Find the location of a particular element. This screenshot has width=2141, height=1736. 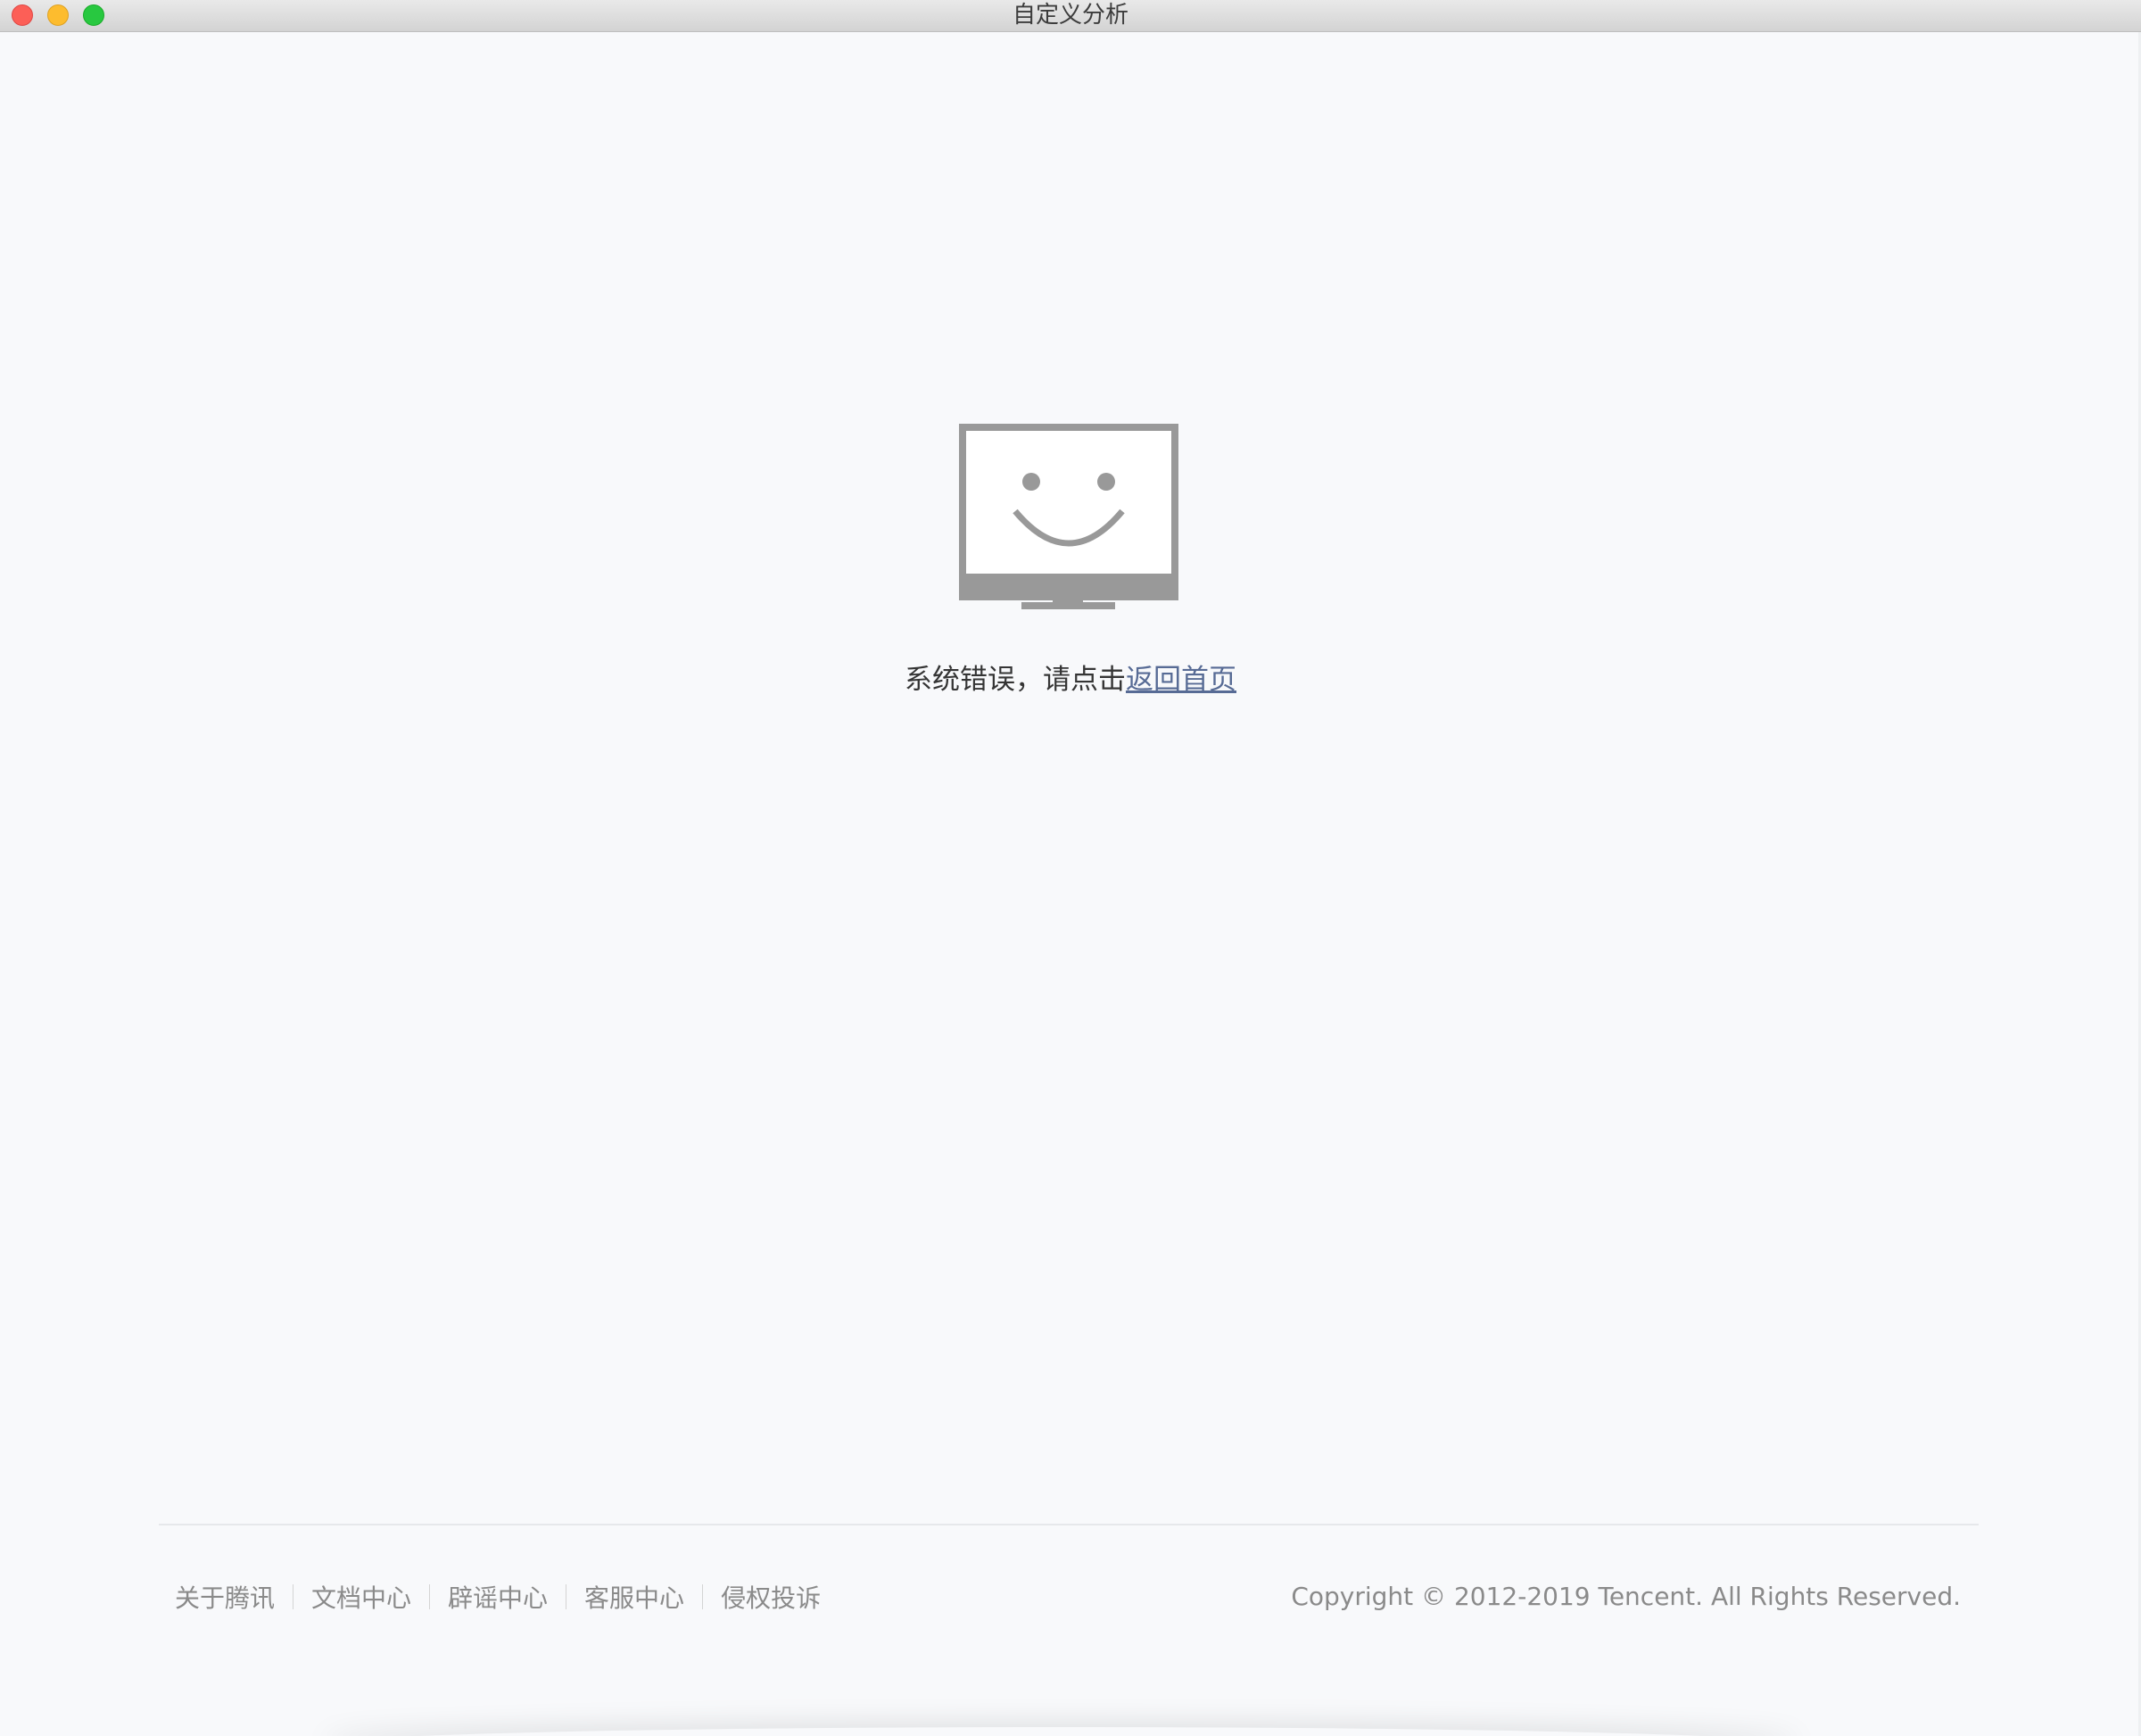

footer-link-rumor: 辟谣中心 is located at coordinates (498, 1597).